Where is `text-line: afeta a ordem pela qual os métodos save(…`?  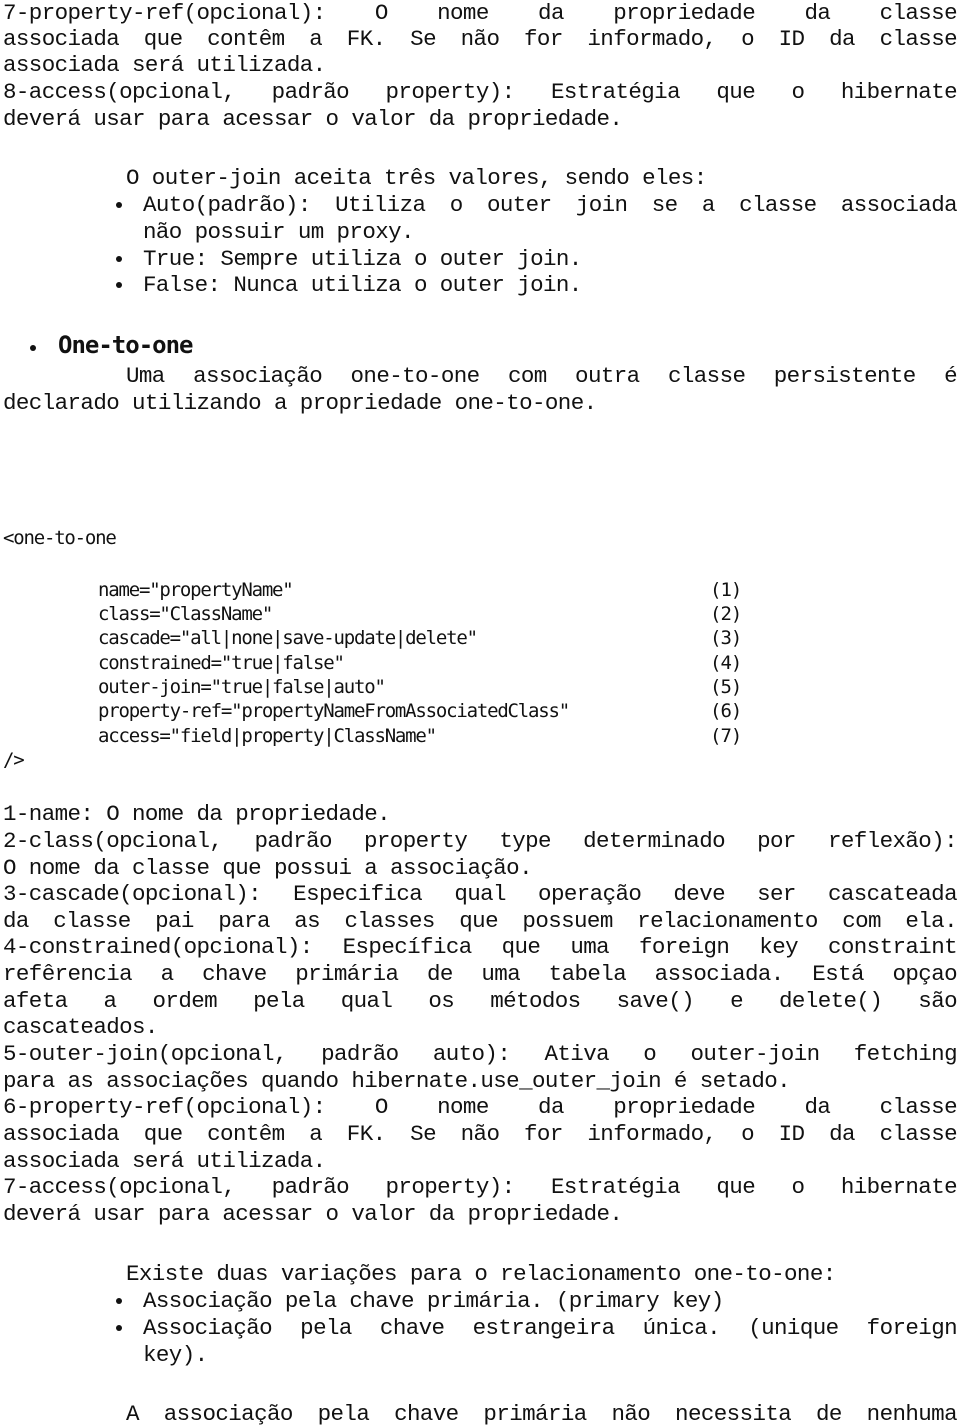
text-line: afeta a ordem pela qual os métodos save(… is located at coordinates (480, 1001).